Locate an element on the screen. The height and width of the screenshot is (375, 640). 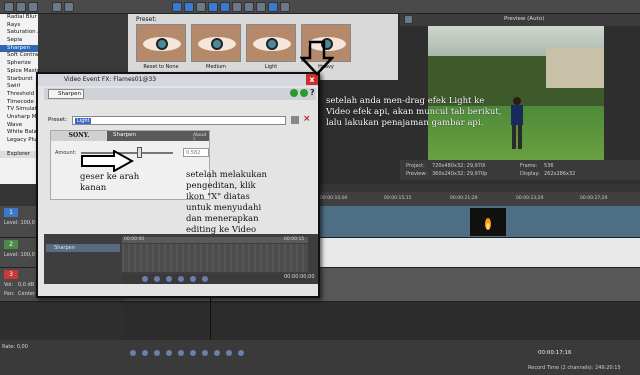
save-preset-icon is located at coordinates (295, 120).